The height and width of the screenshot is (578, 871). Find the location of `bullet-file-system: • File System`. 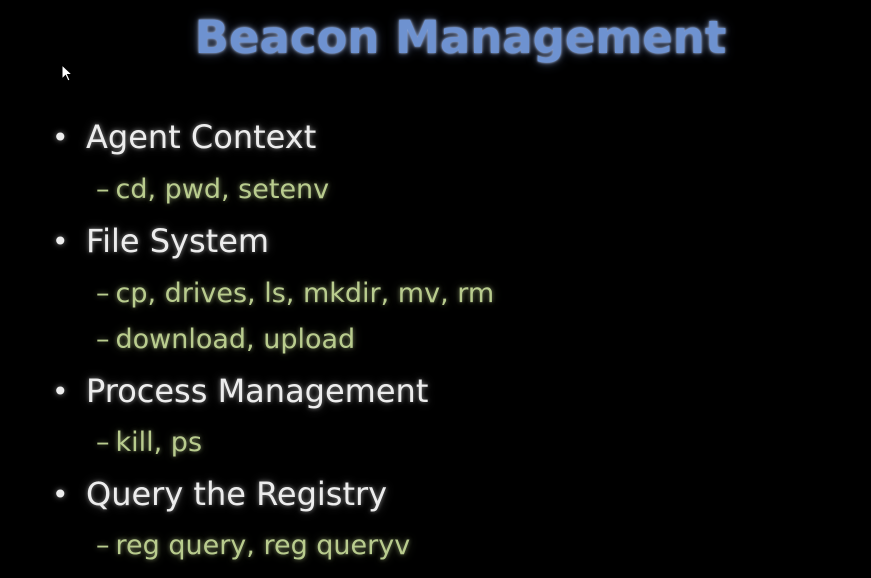

bullet-file-system: • File System is located at coordinates (160, 241).